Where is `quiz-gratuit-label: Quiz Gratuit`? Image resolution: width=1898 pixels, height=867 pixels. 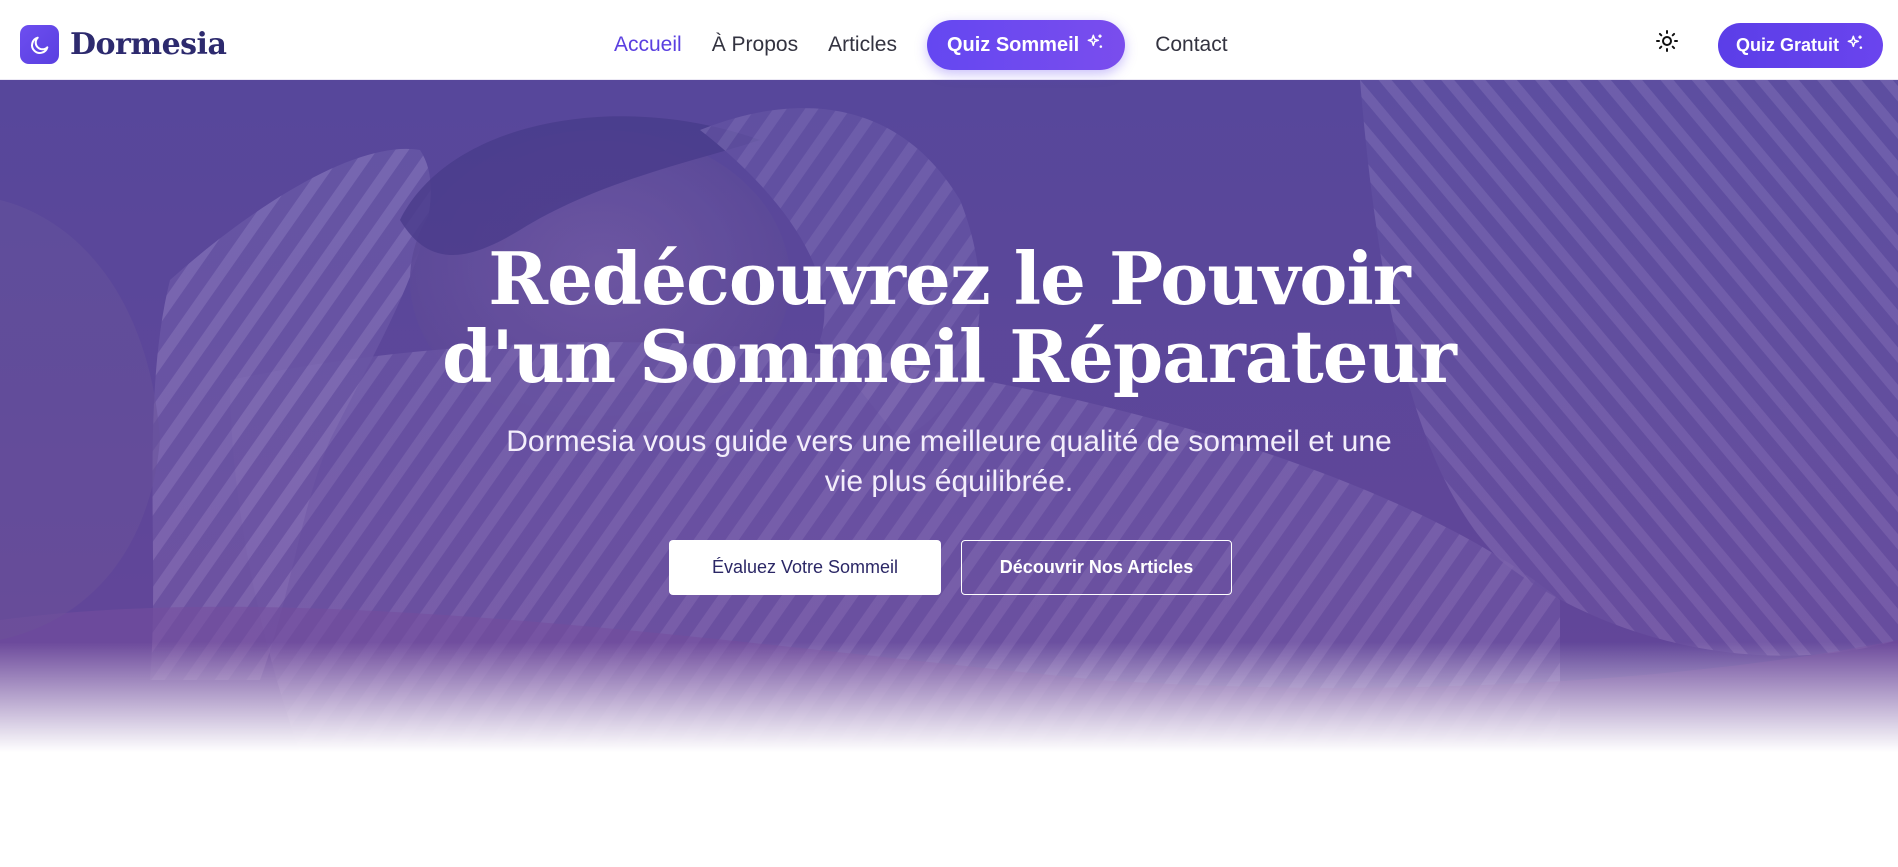
quiz-gratuit-label: Quiz Gratuit is located at coordinates (1787, 45).